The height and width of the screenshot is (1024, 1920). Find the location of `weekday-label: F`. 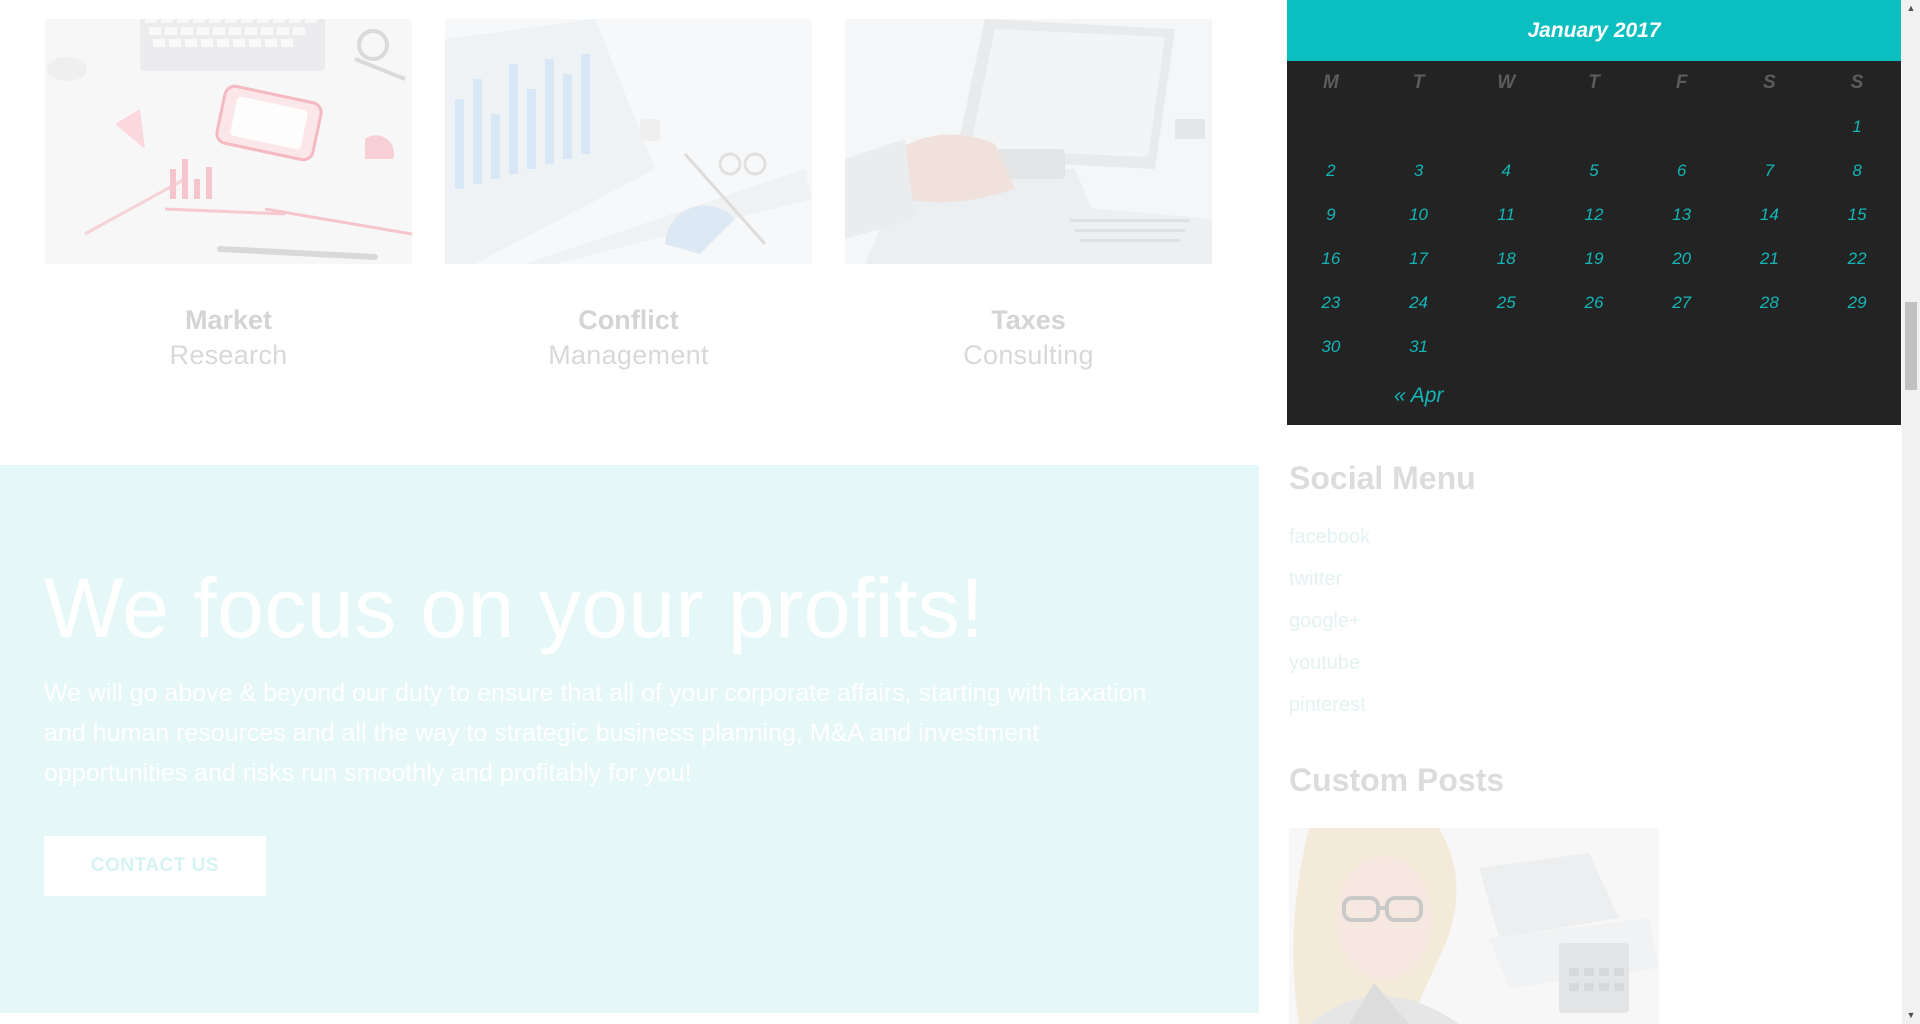

weekday-label: F is located at coordinates (1681, 82).